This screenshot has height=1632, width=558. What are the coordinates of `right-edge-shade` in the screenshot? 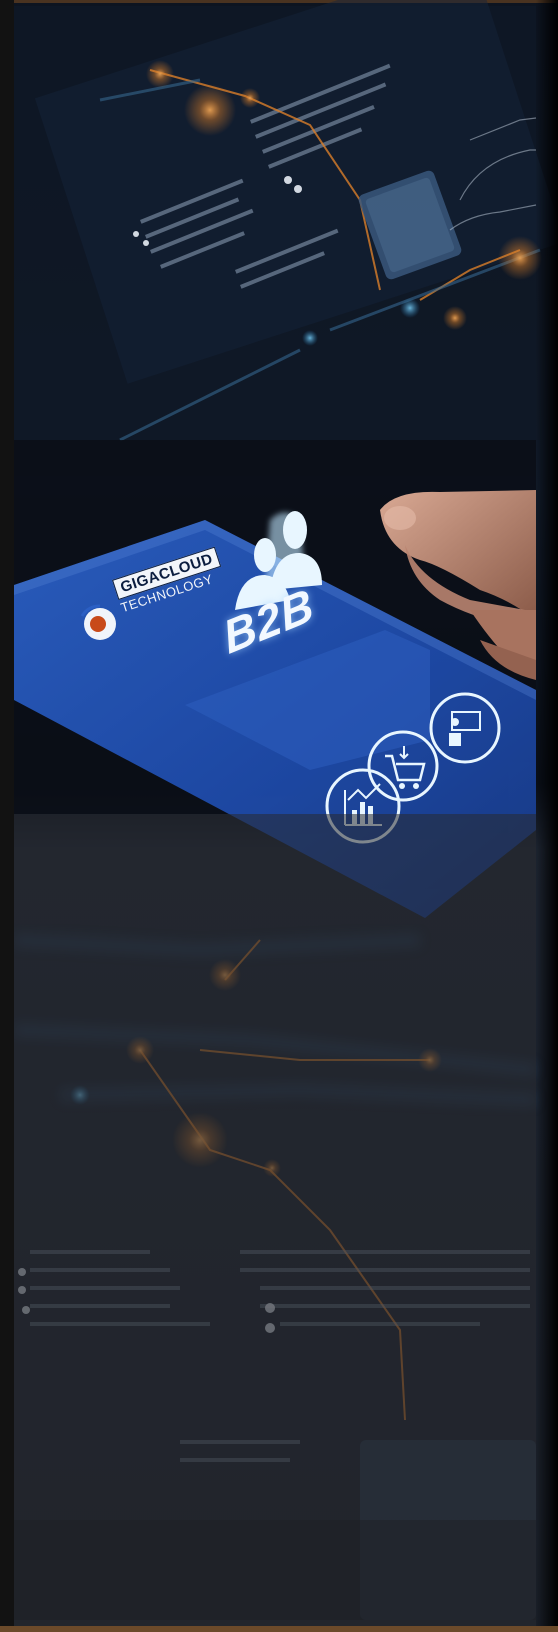 It's located at (547, 816).